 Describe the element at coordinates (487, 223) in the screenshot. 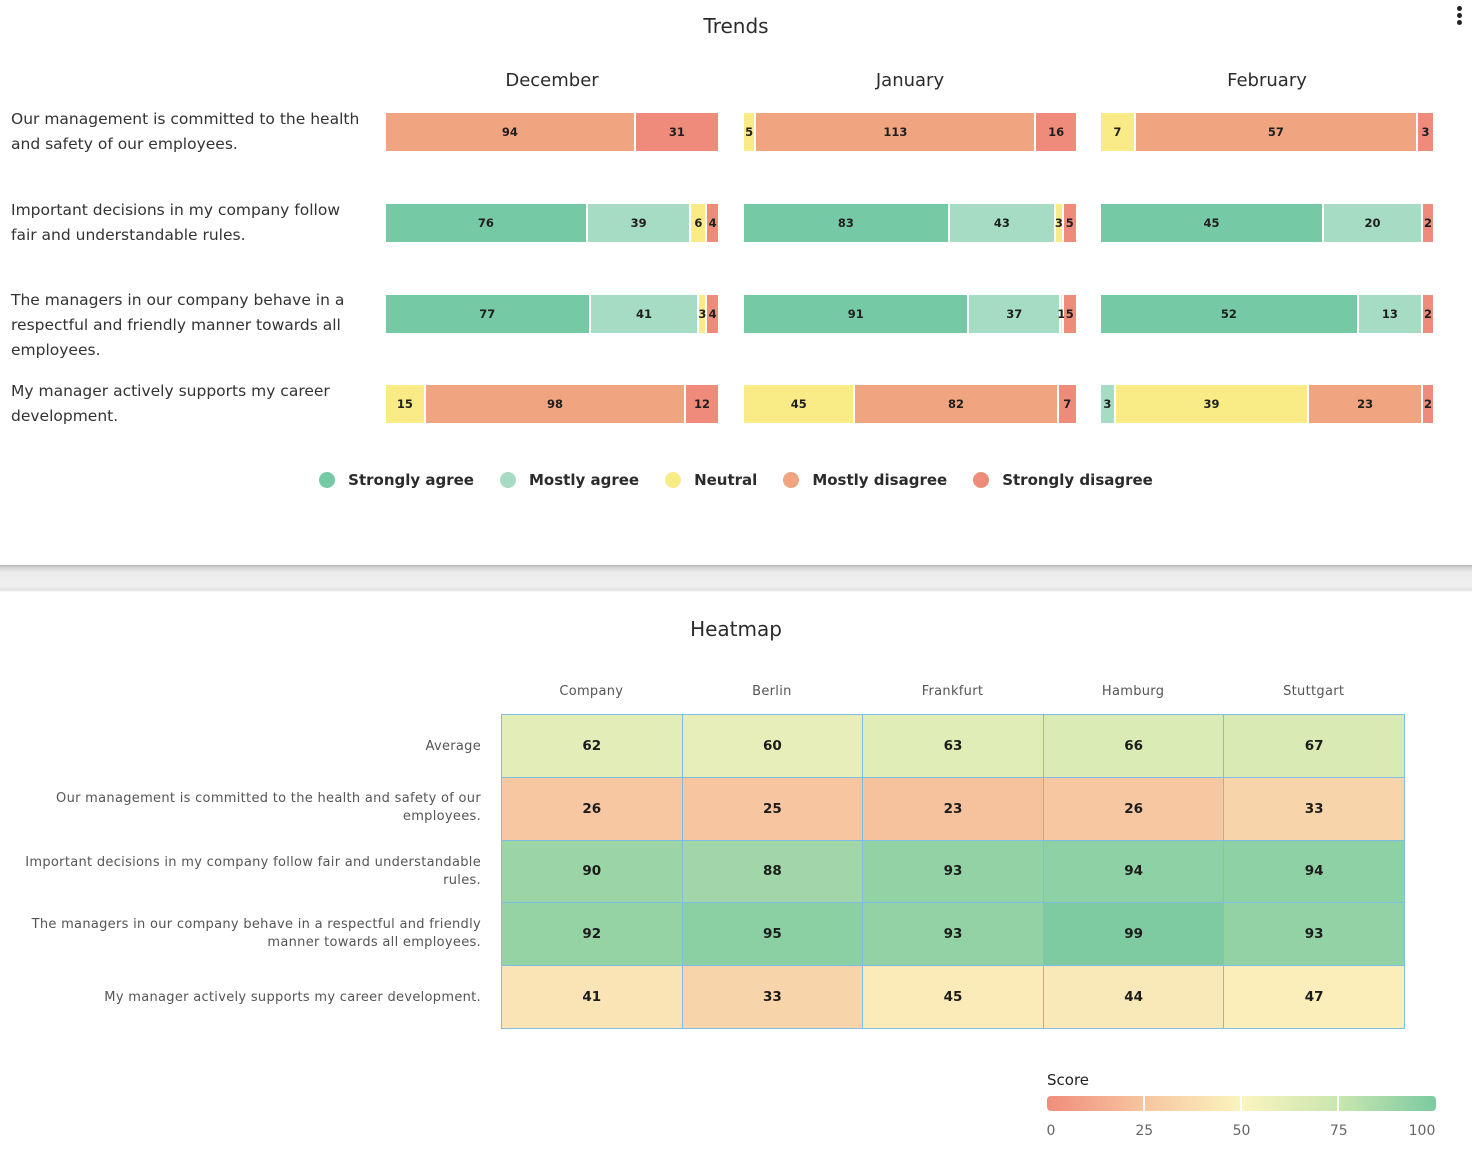

I see `bar-segment-strongly-agree: 76` at that location.